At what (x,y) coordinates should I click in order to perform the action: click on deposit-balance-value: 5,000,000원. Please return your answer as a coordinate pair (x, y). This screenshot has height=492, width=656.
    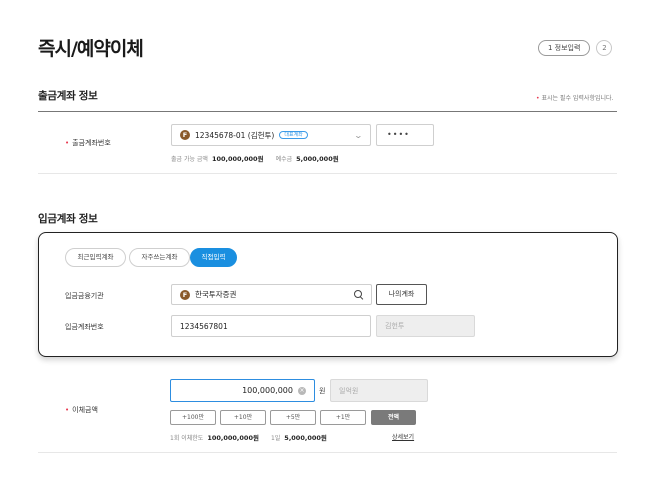
    Looking at the image, I should click on (317, 159).